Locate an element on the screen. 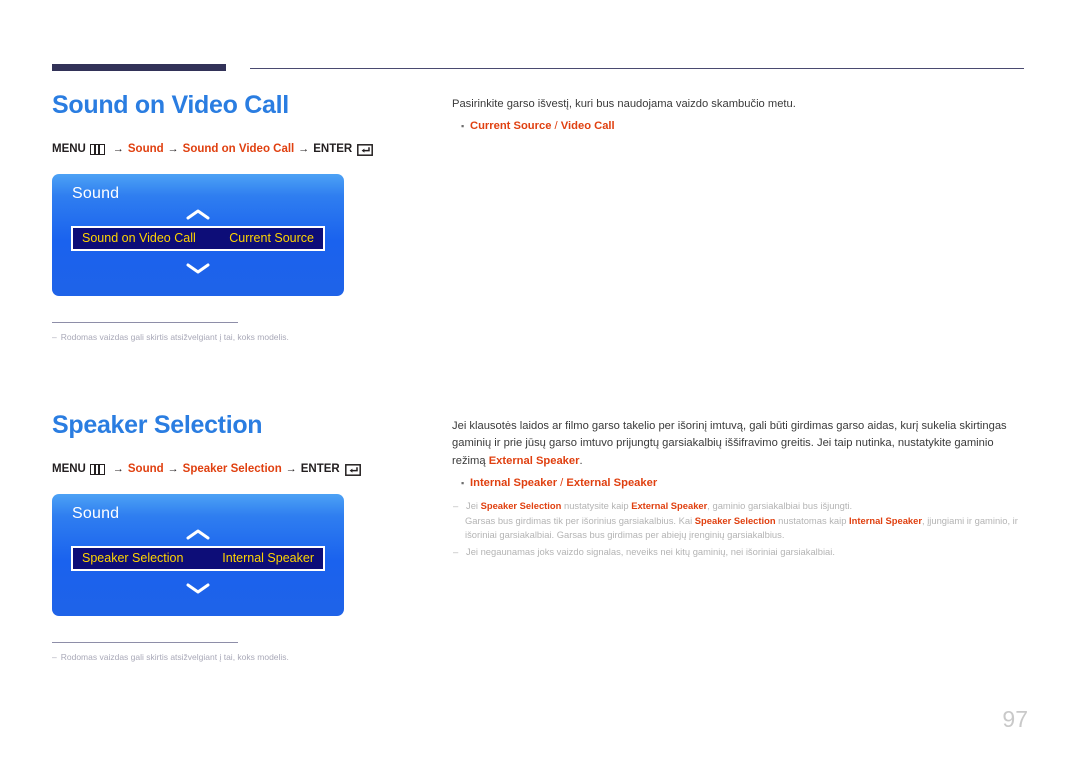 The height and width of the screenshot is (763, 1080). osd-menu-sound-1: Sound Sound on Video Call Current Source is located at coordinates (198, 234).